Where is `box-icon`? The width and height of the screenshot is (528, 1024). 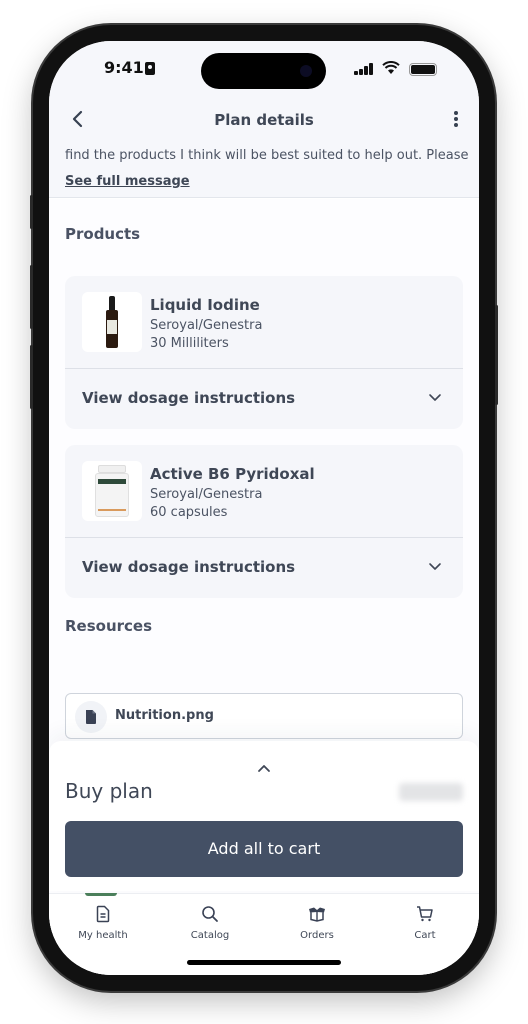 box-icon is located at coordinates (317, 914).